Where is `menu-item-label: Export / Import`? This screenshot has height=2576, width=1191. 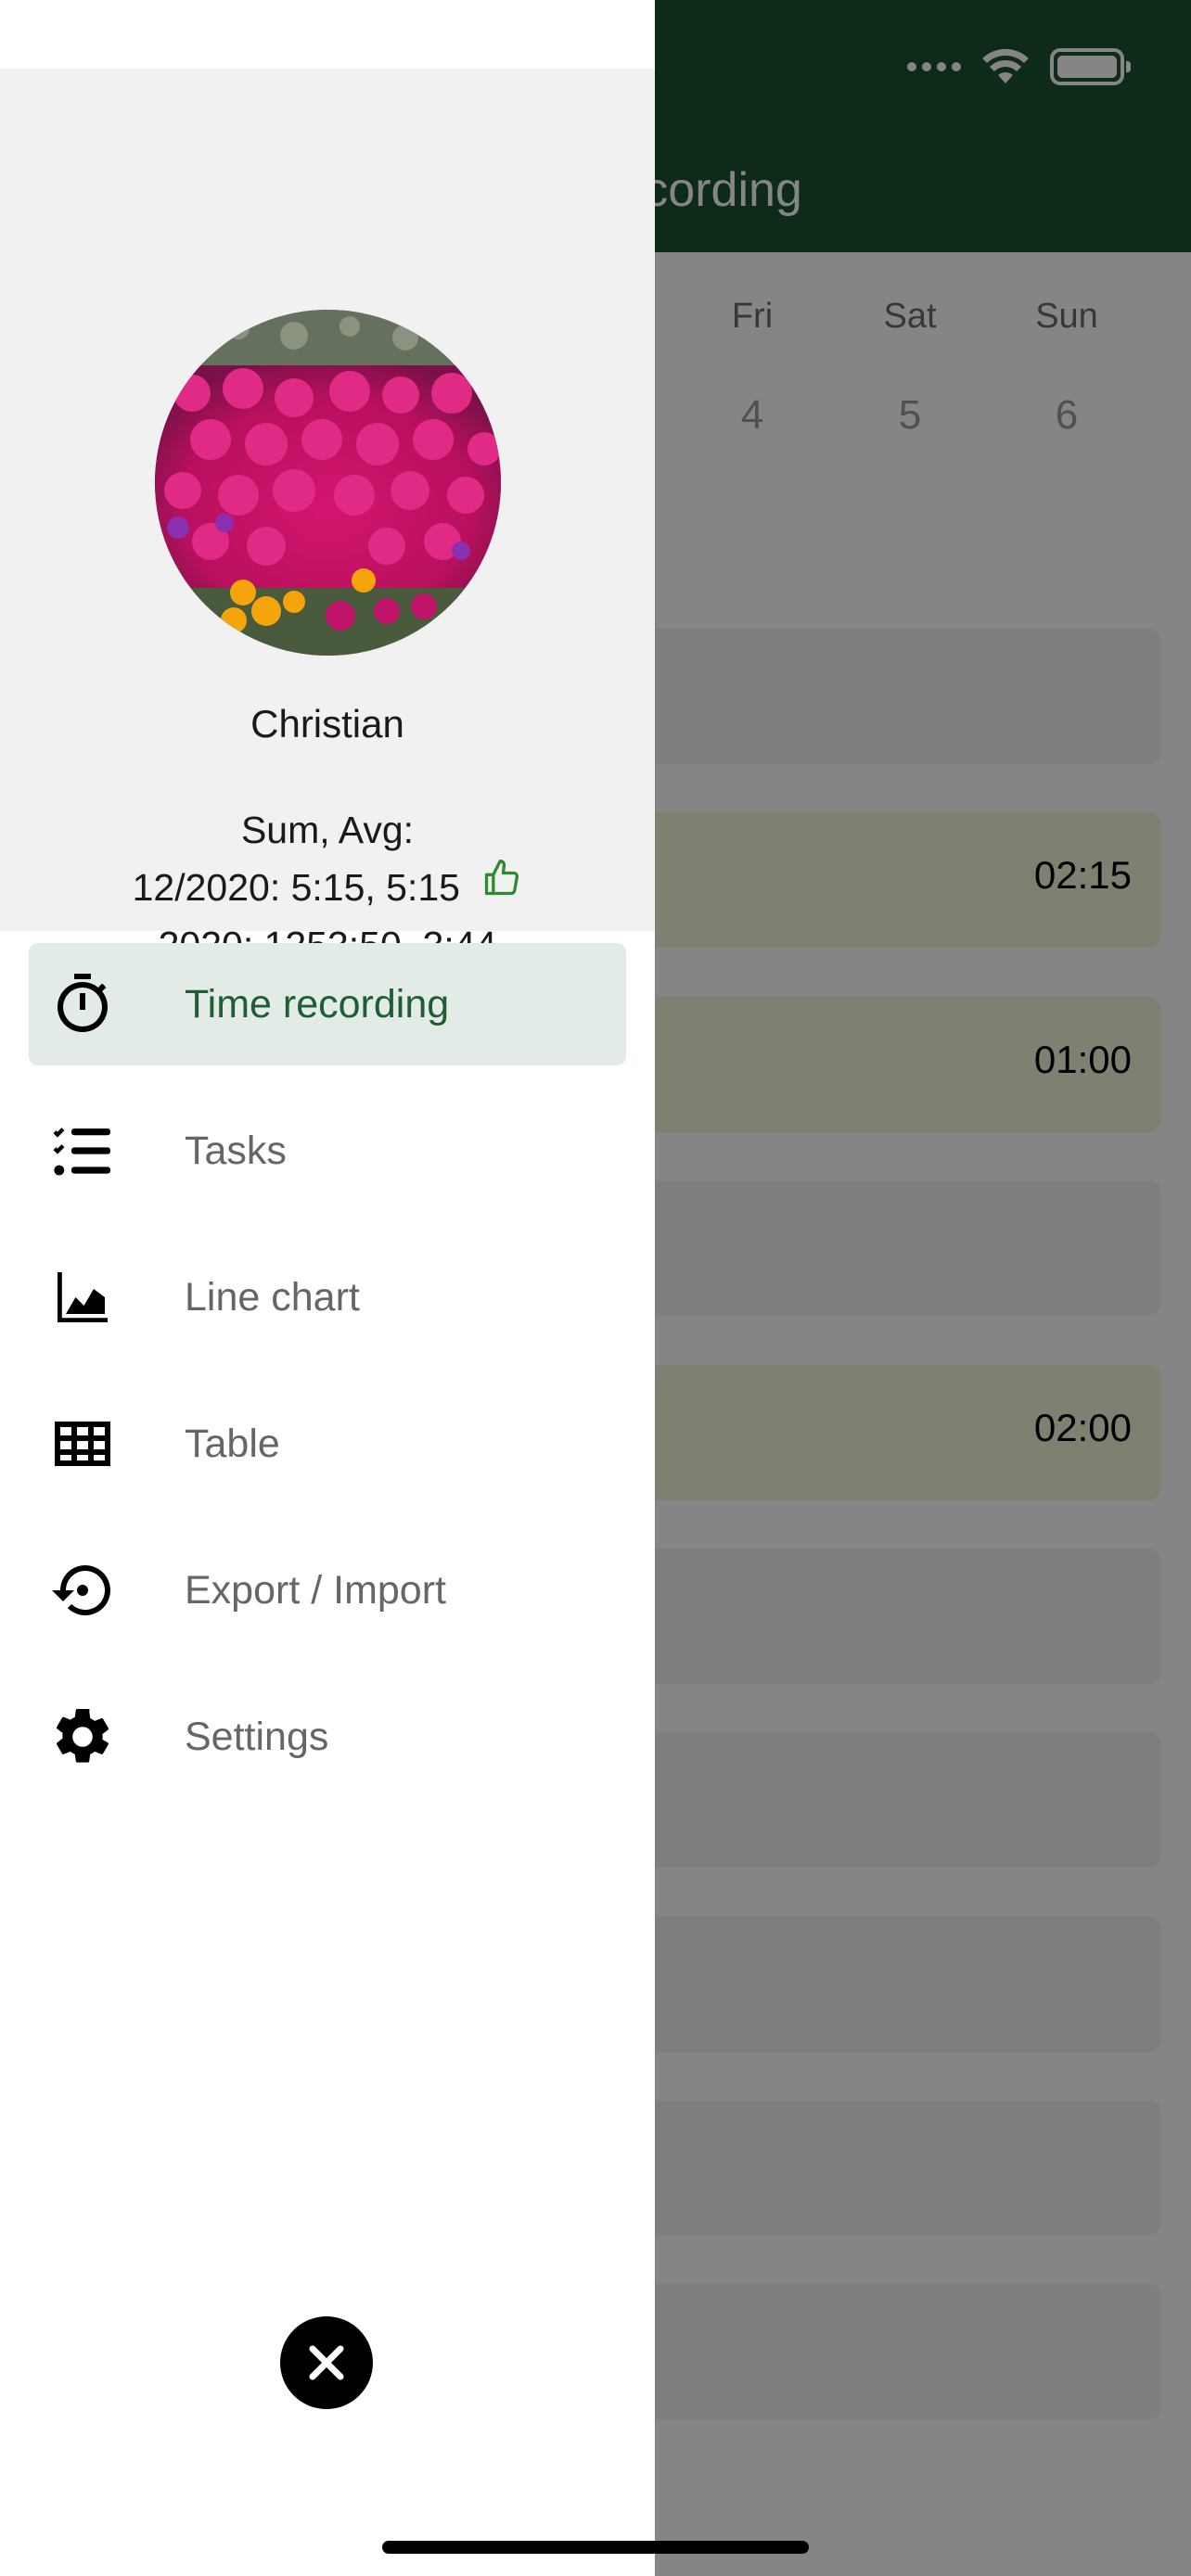
menu-item-label: Export / Import is located at coordinates (315, 1591).